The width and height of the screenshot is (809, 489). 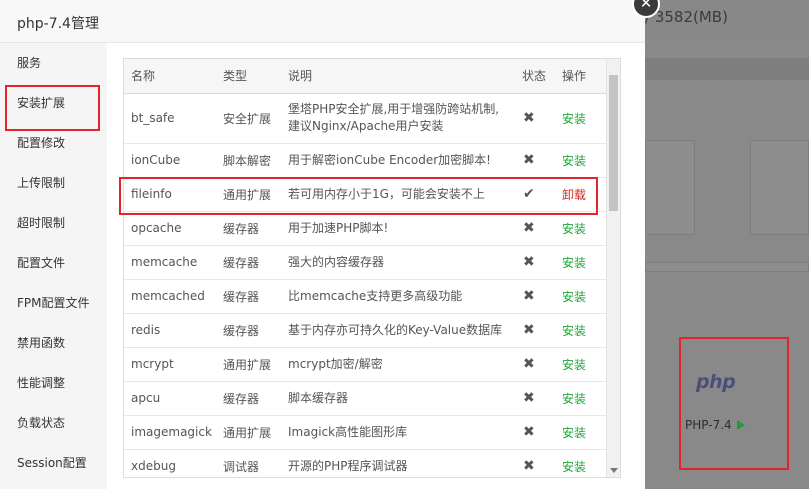 What do you see at coordinates (53, 383) in the screenshot?
I see `sidebar-item-performance: 性能调整` at bounding box center [53, 383].